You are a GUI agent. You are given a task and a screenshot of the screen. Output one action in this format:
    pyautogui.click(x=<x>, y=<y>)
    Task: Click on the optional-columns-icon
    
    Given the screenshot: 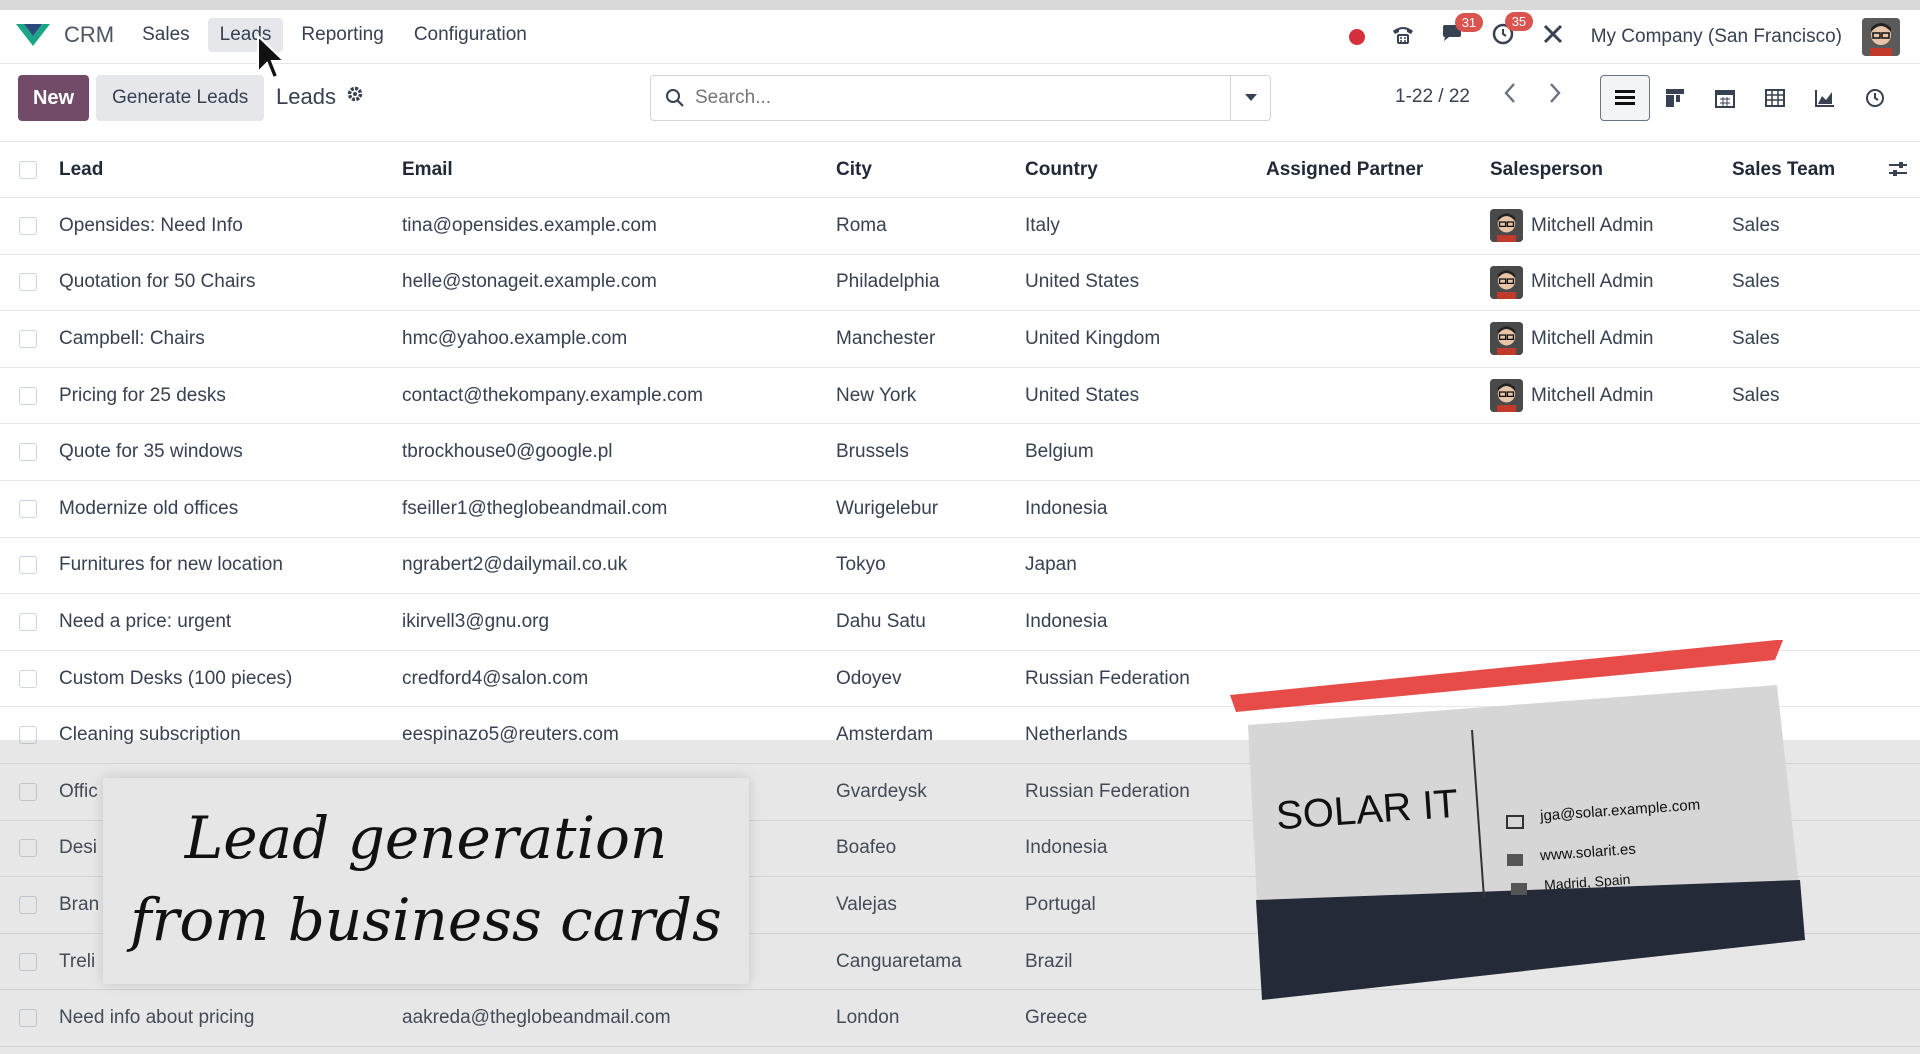 What is the action you would take?
    pyautogui.click(x=1898, y=172)
    